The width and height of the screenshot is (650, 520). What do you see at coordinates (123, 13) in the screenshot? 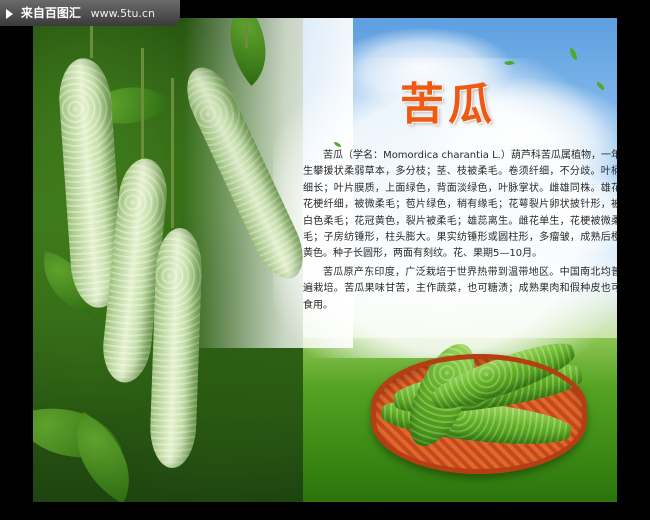
I see `watermark-url: www.5tu.cn` at bounding box center [123, 13].